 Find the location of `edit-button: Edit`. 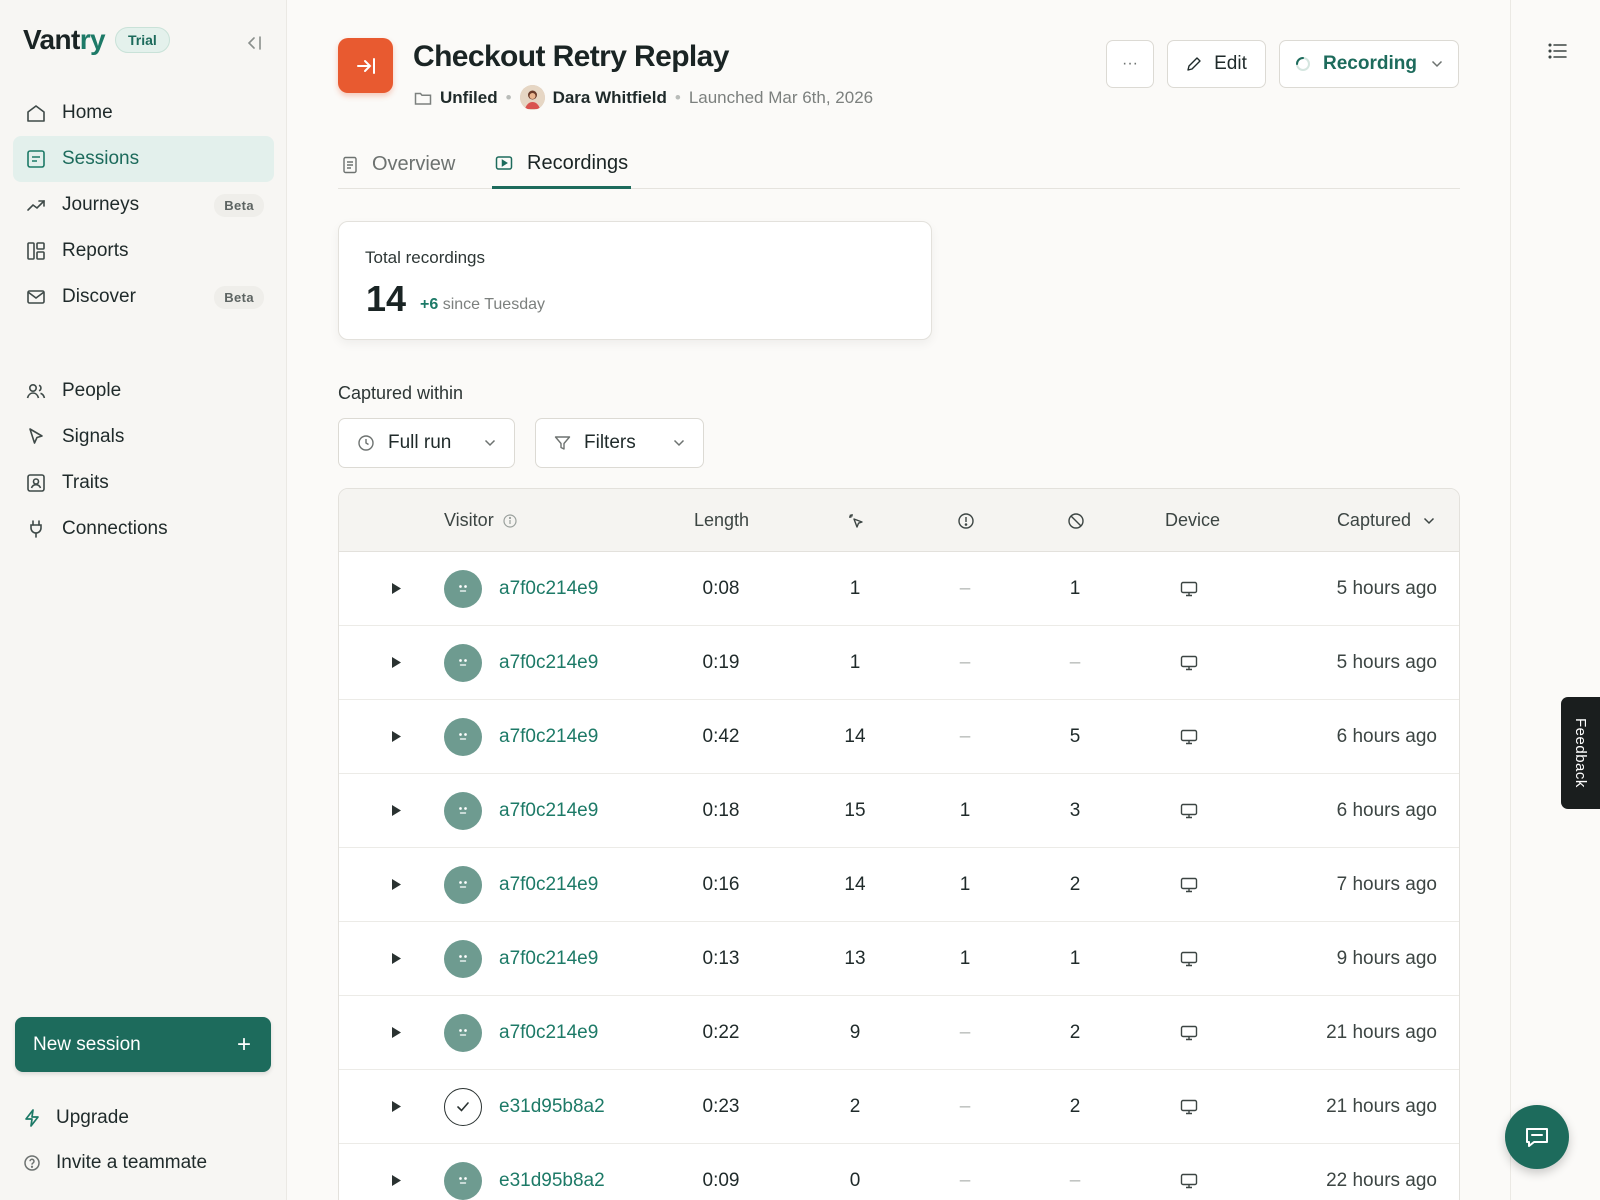

edit-button: Edit is located at coordinates (1216, 64).